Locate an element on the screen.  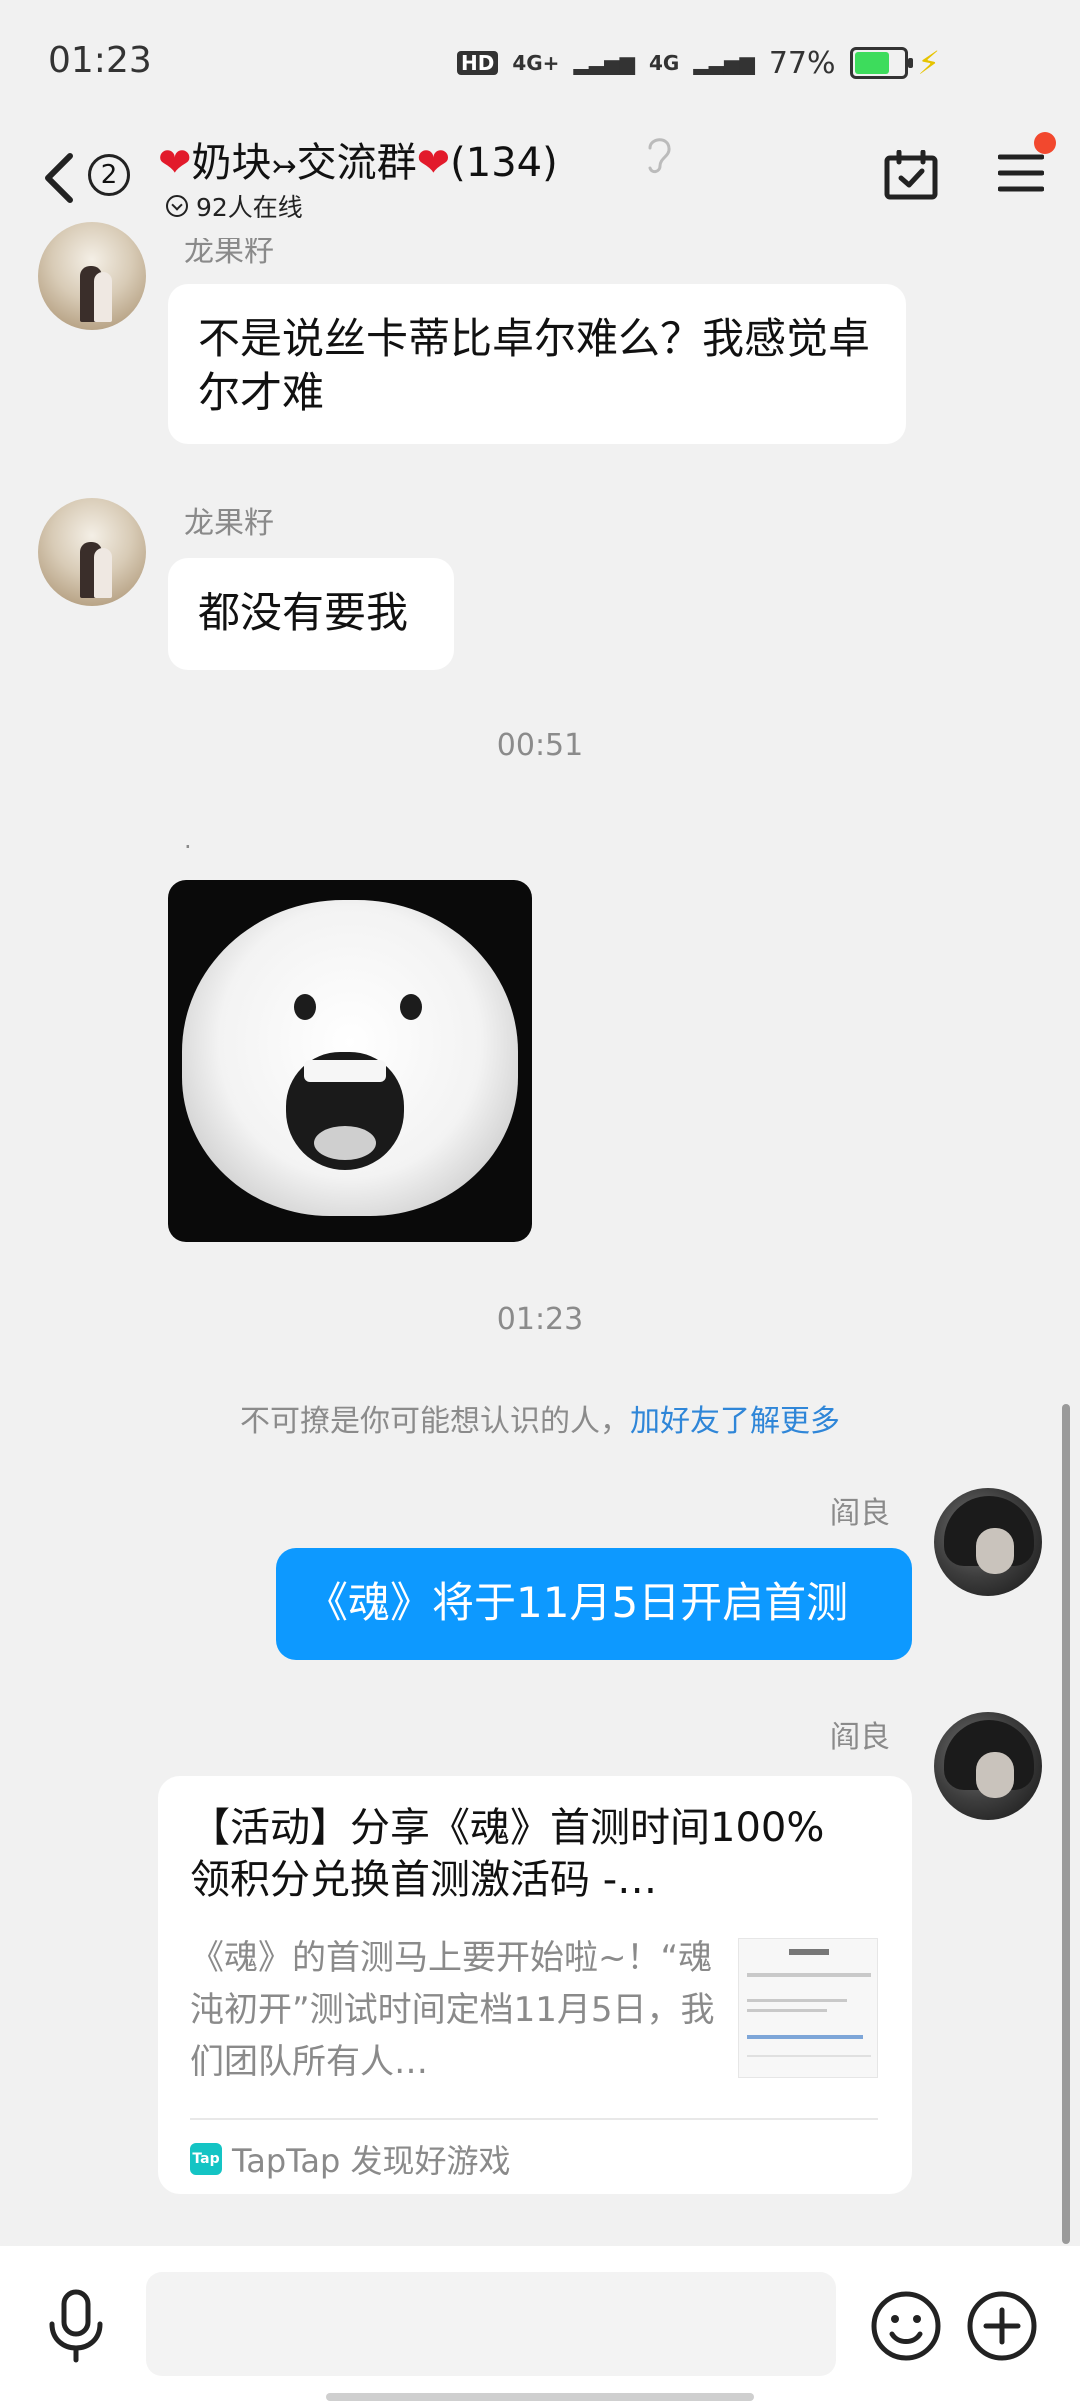
calendar-check-icon is located at coordinates (911, 175).